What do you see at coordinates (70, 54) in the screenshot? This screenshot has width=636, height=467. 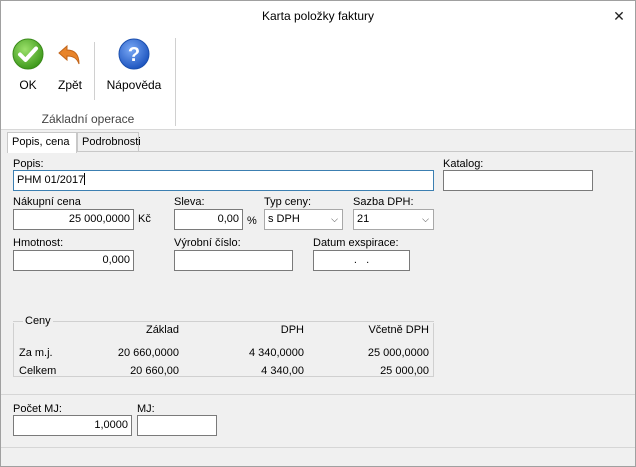 I see `undo-arrow-icon` at bounding box center [70, 54].